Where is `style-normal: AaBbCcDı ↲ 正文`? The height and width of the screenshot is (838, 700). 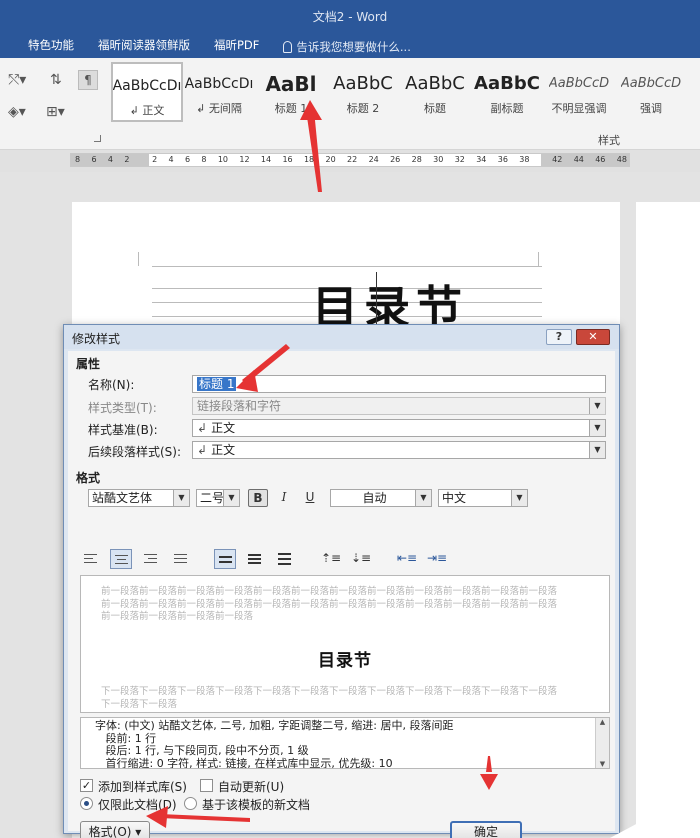 style-normal: AaBbCcDı ↲ 正文 is located at coordinates (147, 92).